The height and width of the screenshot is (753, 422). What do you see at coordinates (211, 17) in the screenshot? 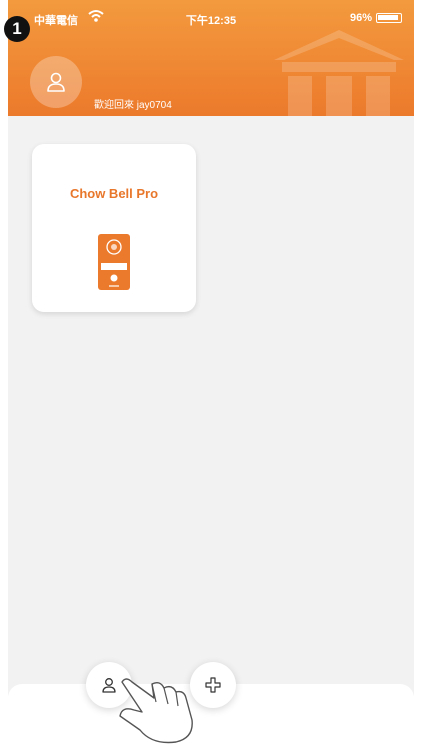
I see `status-bar: 中華電信 下午12:35 96%` at bounding box center [211, 17].